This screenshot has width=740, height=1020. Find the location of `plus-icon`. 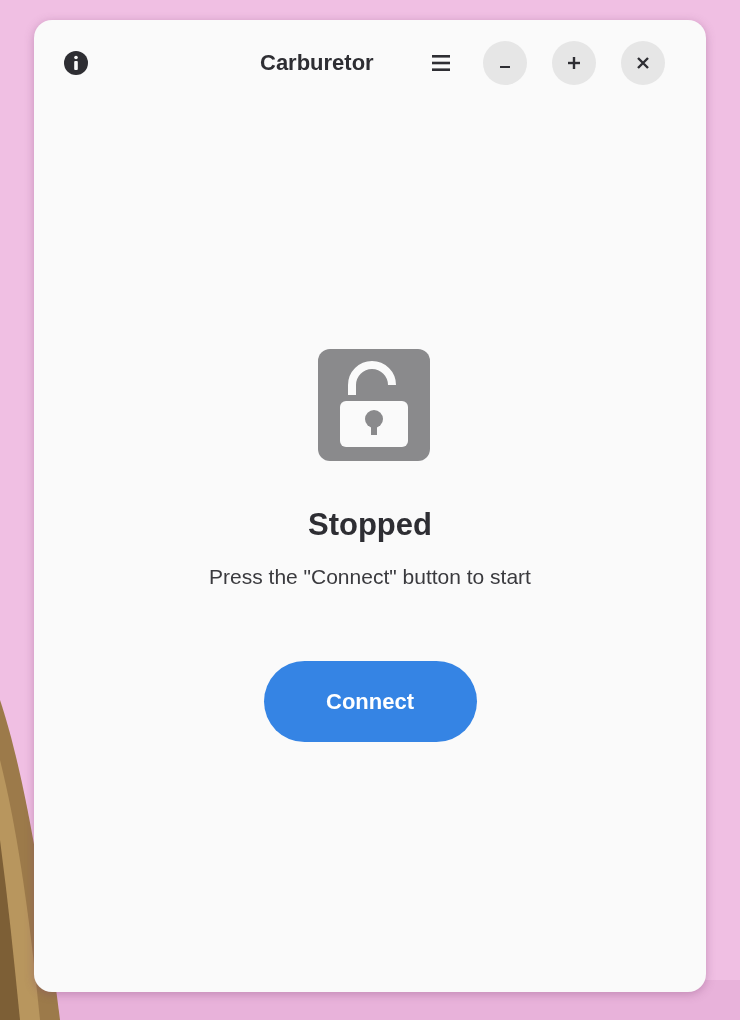

plus-icon is located at coordinates (573, 63).